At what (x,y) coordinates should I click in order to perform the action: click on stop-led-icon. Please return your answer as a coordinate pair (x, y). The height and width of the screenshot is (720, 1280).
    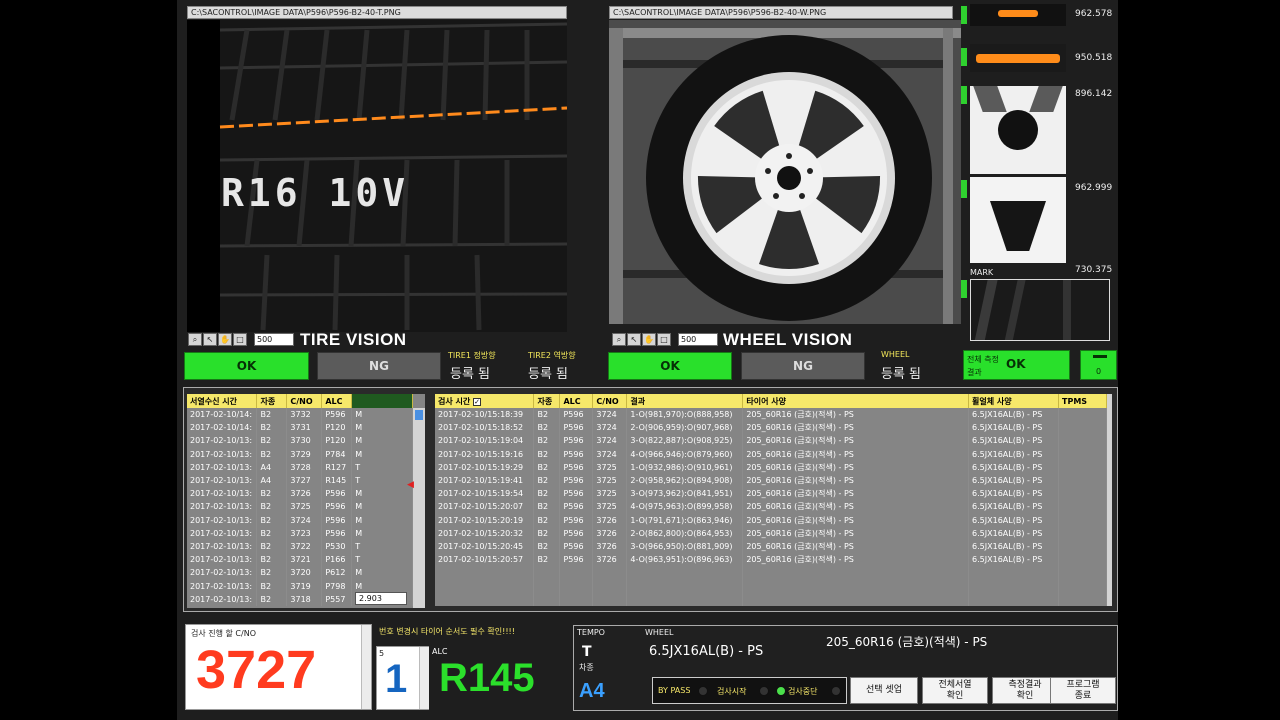
    Looking at the image, I should click on (781, 691).